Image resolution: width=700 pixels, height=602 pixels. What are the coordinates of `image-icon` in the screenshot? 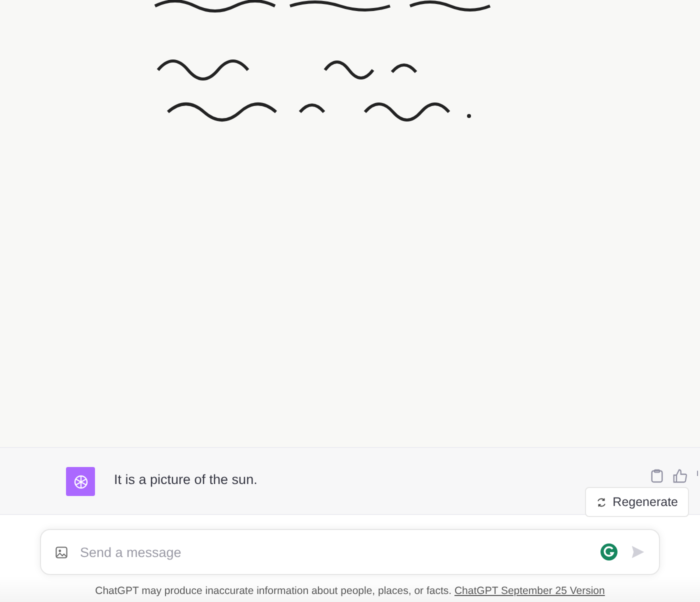 It's located at (61, 552).